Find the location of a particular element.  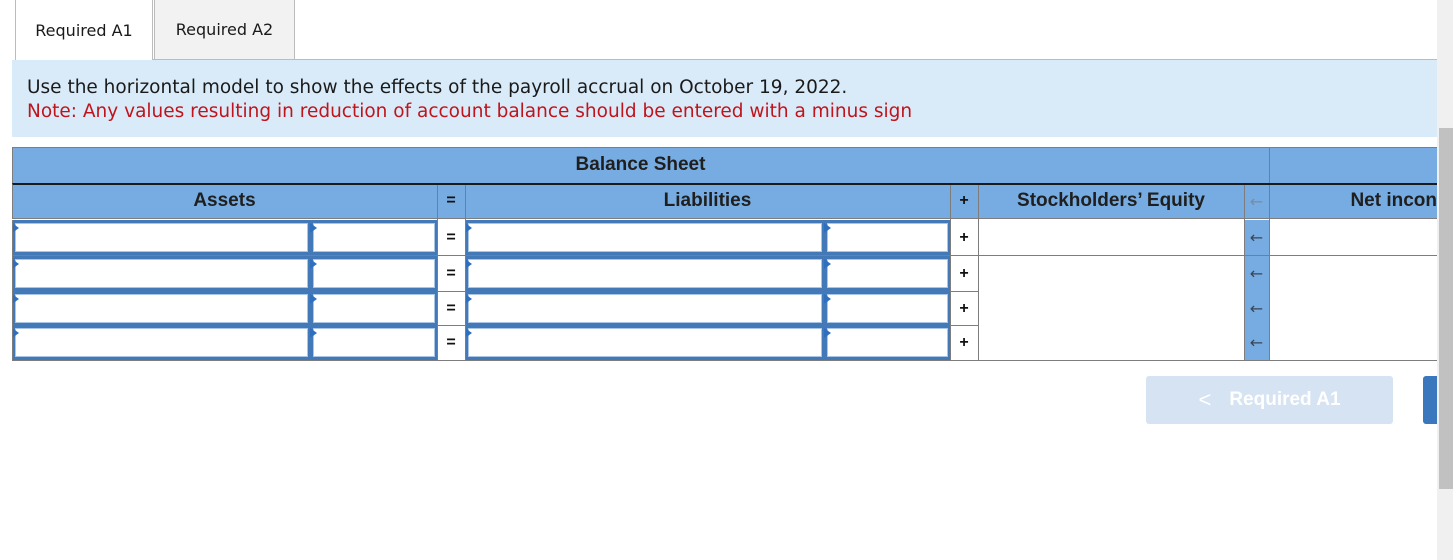

scrollbar-thumb is located at coordinates (1446, 308).